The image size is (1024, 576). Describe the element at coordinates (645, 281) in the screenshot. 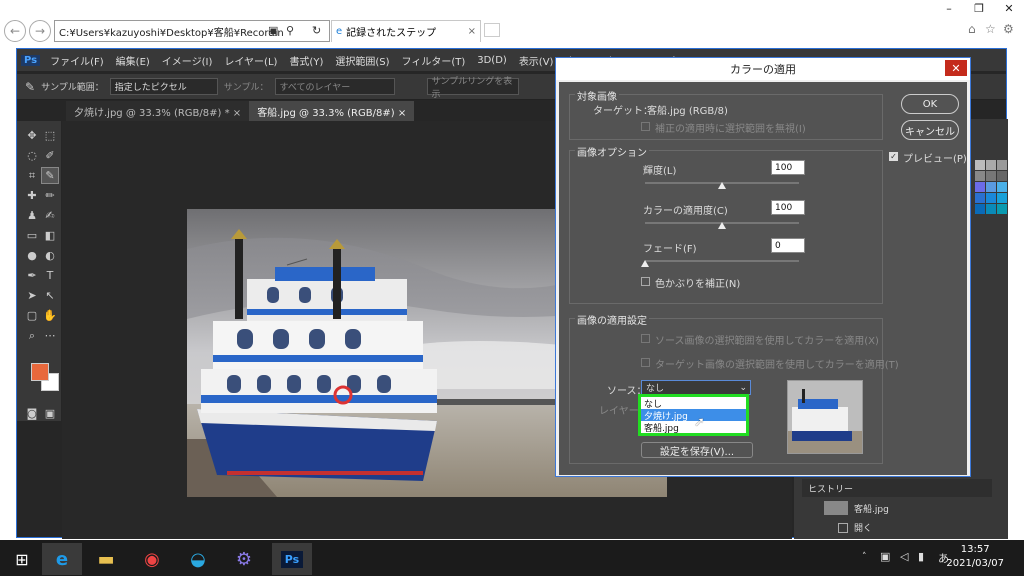

I see `neutralize-checkbox` at that location.